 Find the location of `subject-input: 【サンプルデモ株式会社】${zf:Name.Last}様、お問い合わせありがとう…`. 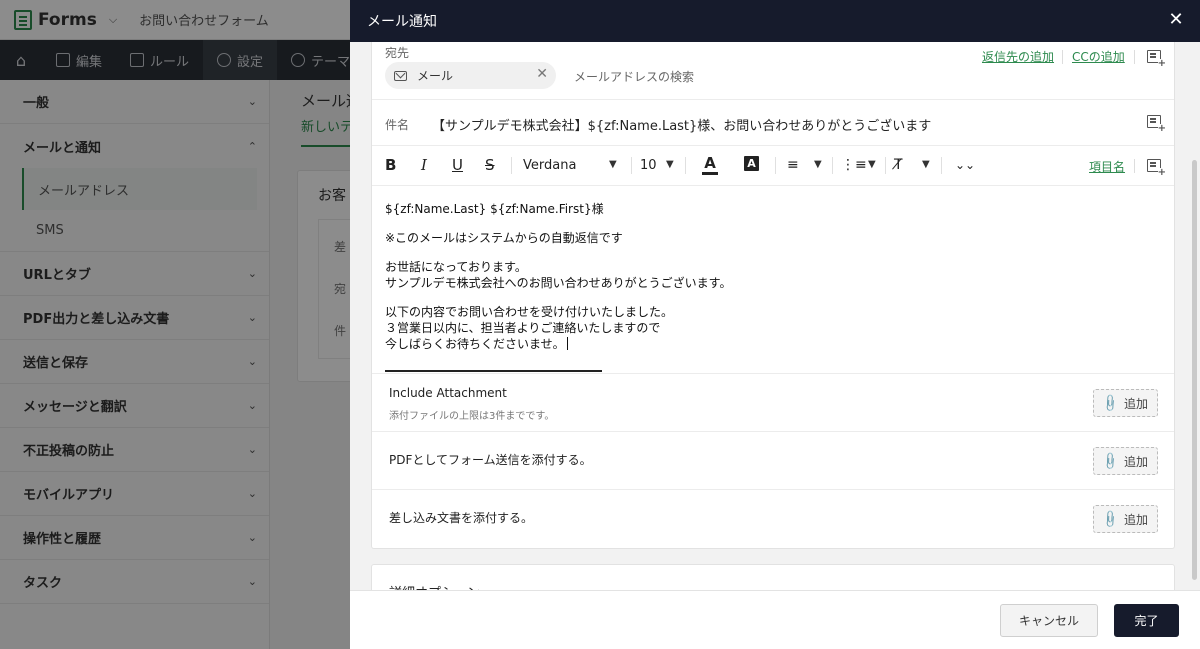

subject-input: 【サンプルデモ株式会社】${zf:Name.Last}様、お問い合わせありがとう… is located at coordinates (681, 124).